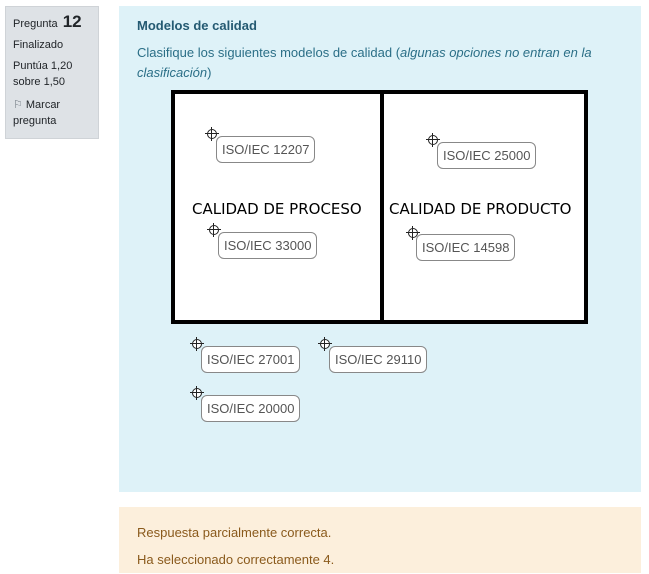  What do you see at coordinates (197, 25) in the screenshot?
I see `question-title: Modelos de calidad` at bounding box center [197, 25].